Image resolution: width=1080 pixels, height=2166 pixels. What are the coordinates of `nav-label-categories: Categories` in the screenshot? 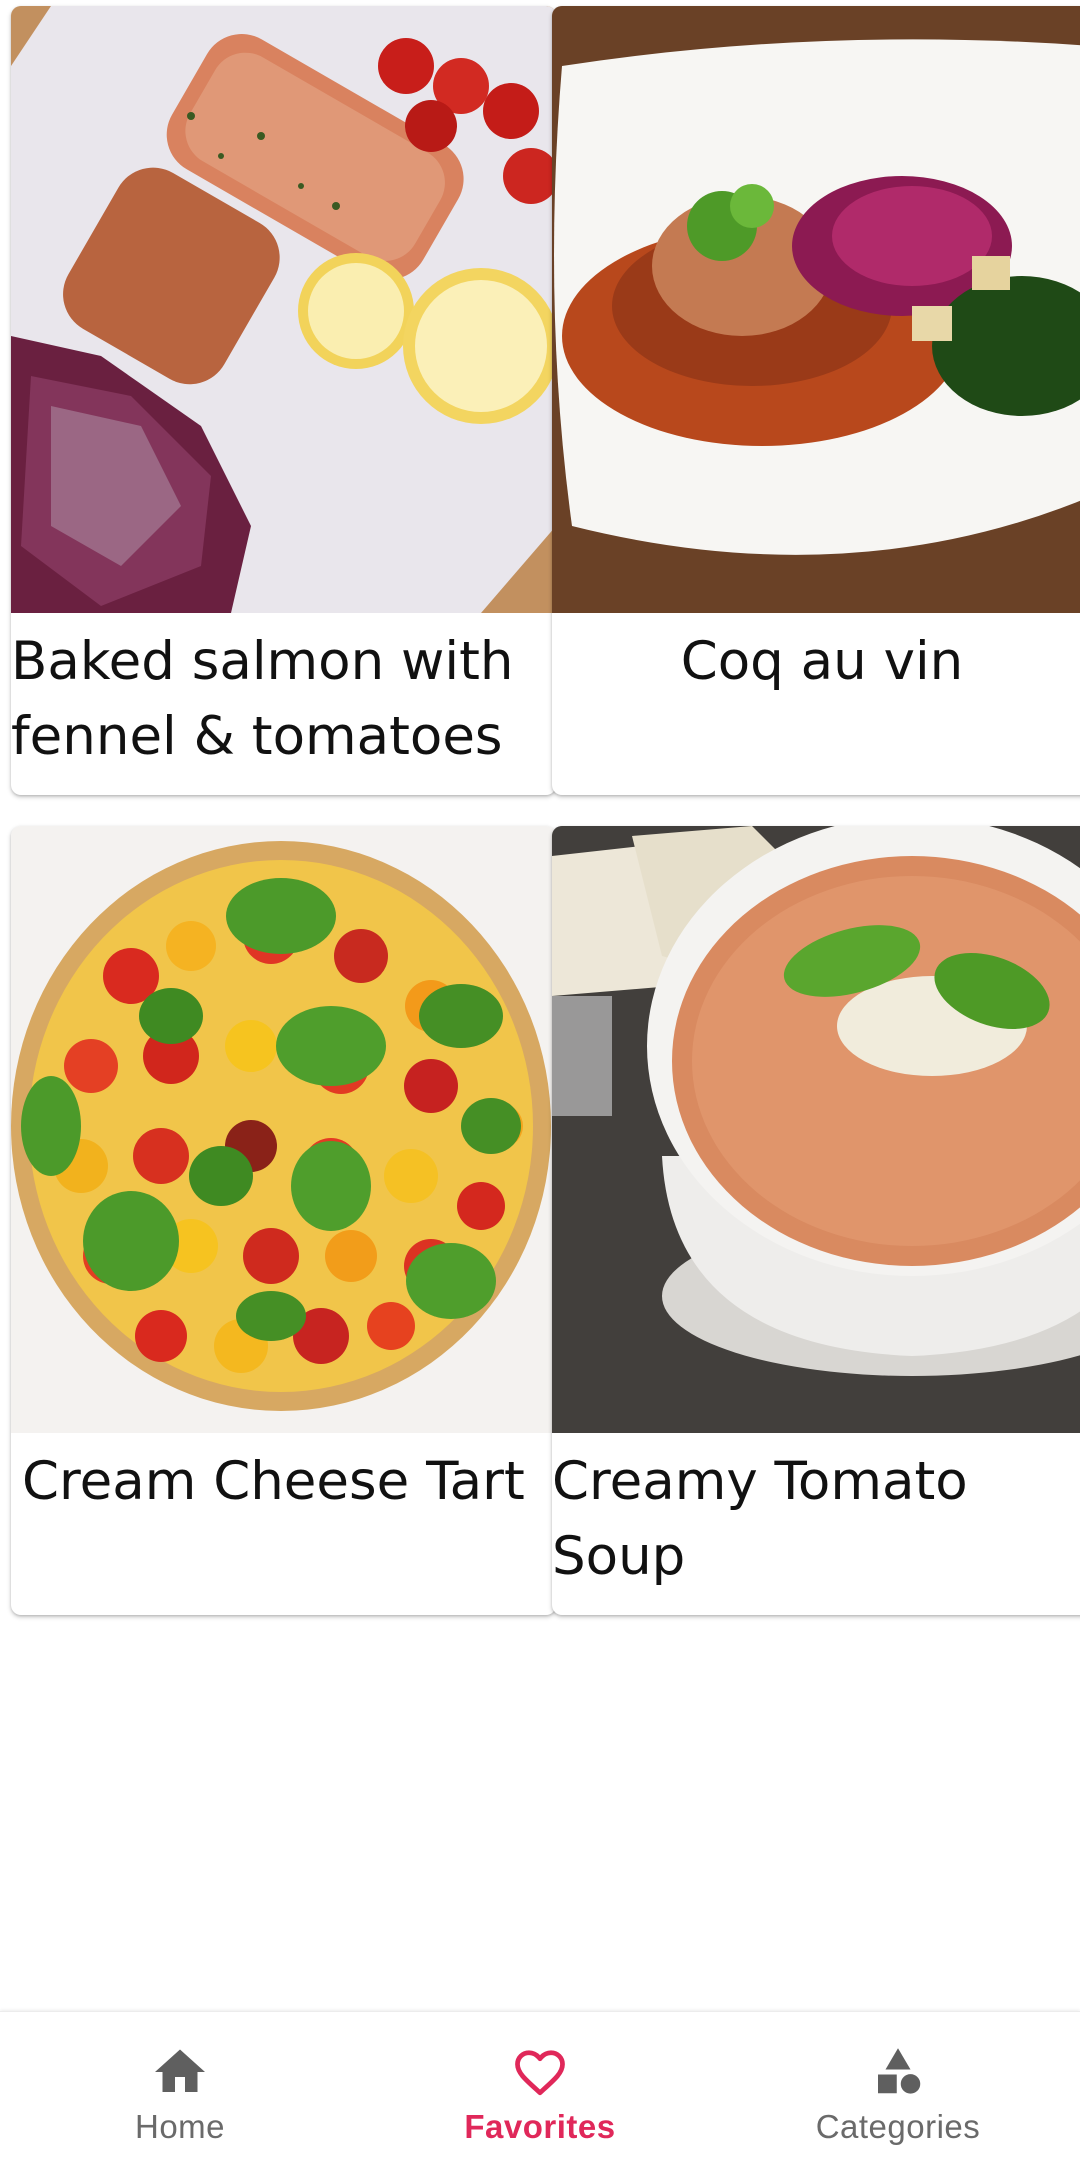 It's located at (898, 2126).